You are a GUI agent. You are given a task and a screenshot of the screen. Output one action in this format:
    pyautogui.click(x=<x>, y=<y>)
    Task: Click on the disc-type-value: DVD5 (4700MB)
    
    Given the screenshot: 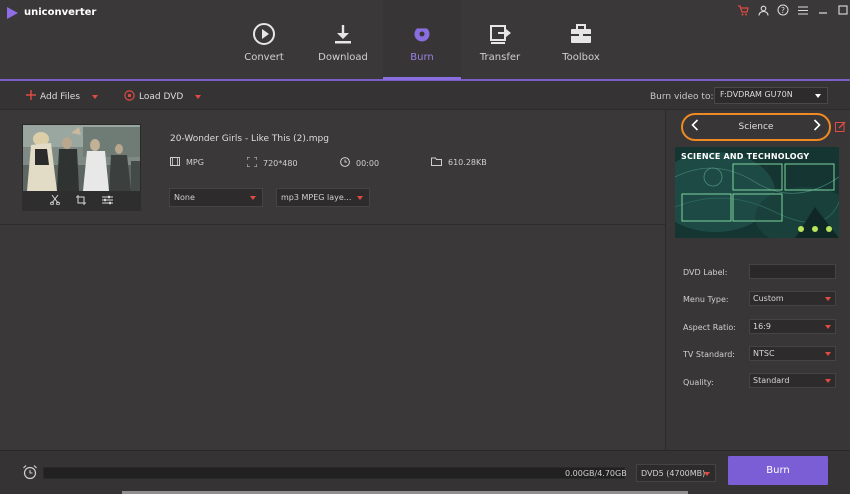 What is the action you would take?
    pyautogui.click(x=673, y=473)
    